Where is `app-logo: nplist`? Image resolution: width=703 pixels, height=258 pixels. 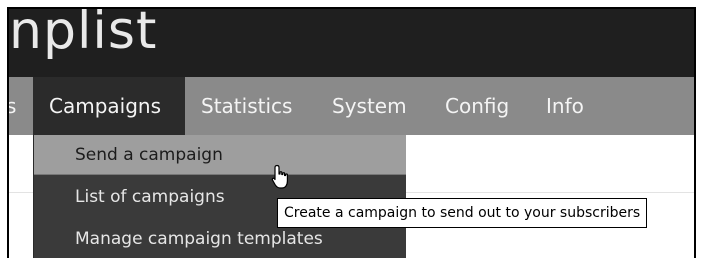
app-logo: nplist is located at coordinates (83, 34).